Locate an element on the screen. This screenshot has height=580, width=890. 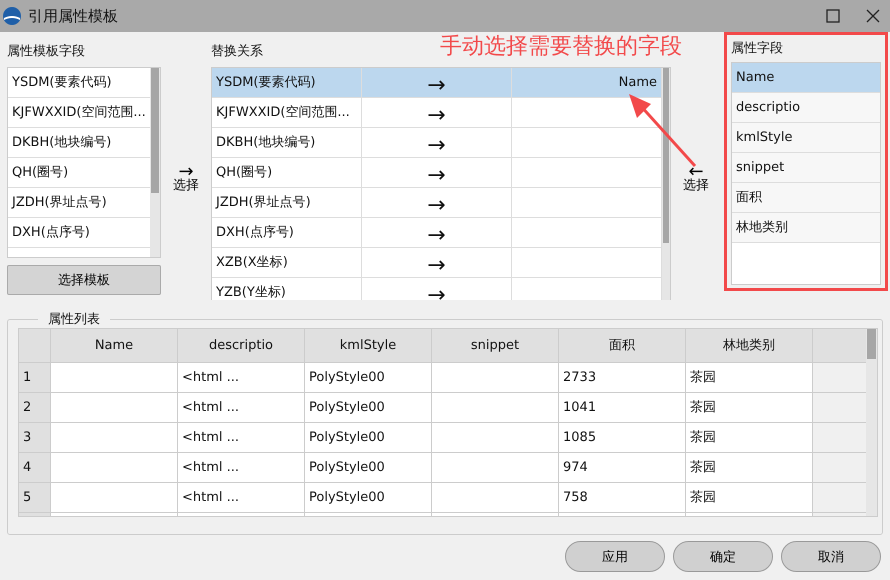
row-number: 1 is located at coordinates (35, 377).